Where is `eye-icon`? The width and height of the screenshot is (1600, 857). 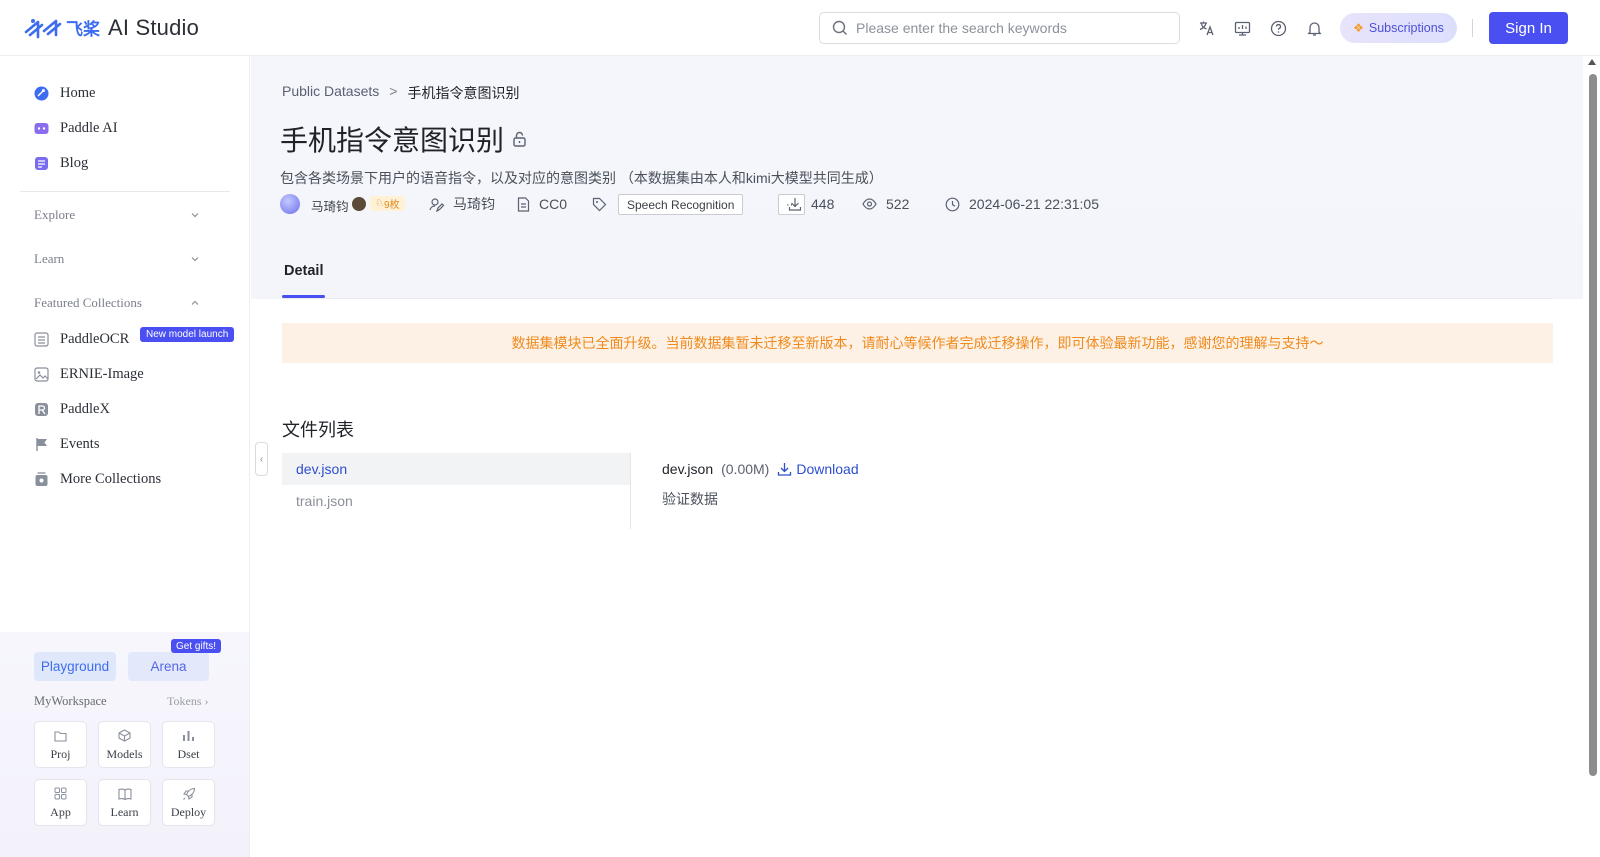
eye-icon is located at coordinates (869, 204).